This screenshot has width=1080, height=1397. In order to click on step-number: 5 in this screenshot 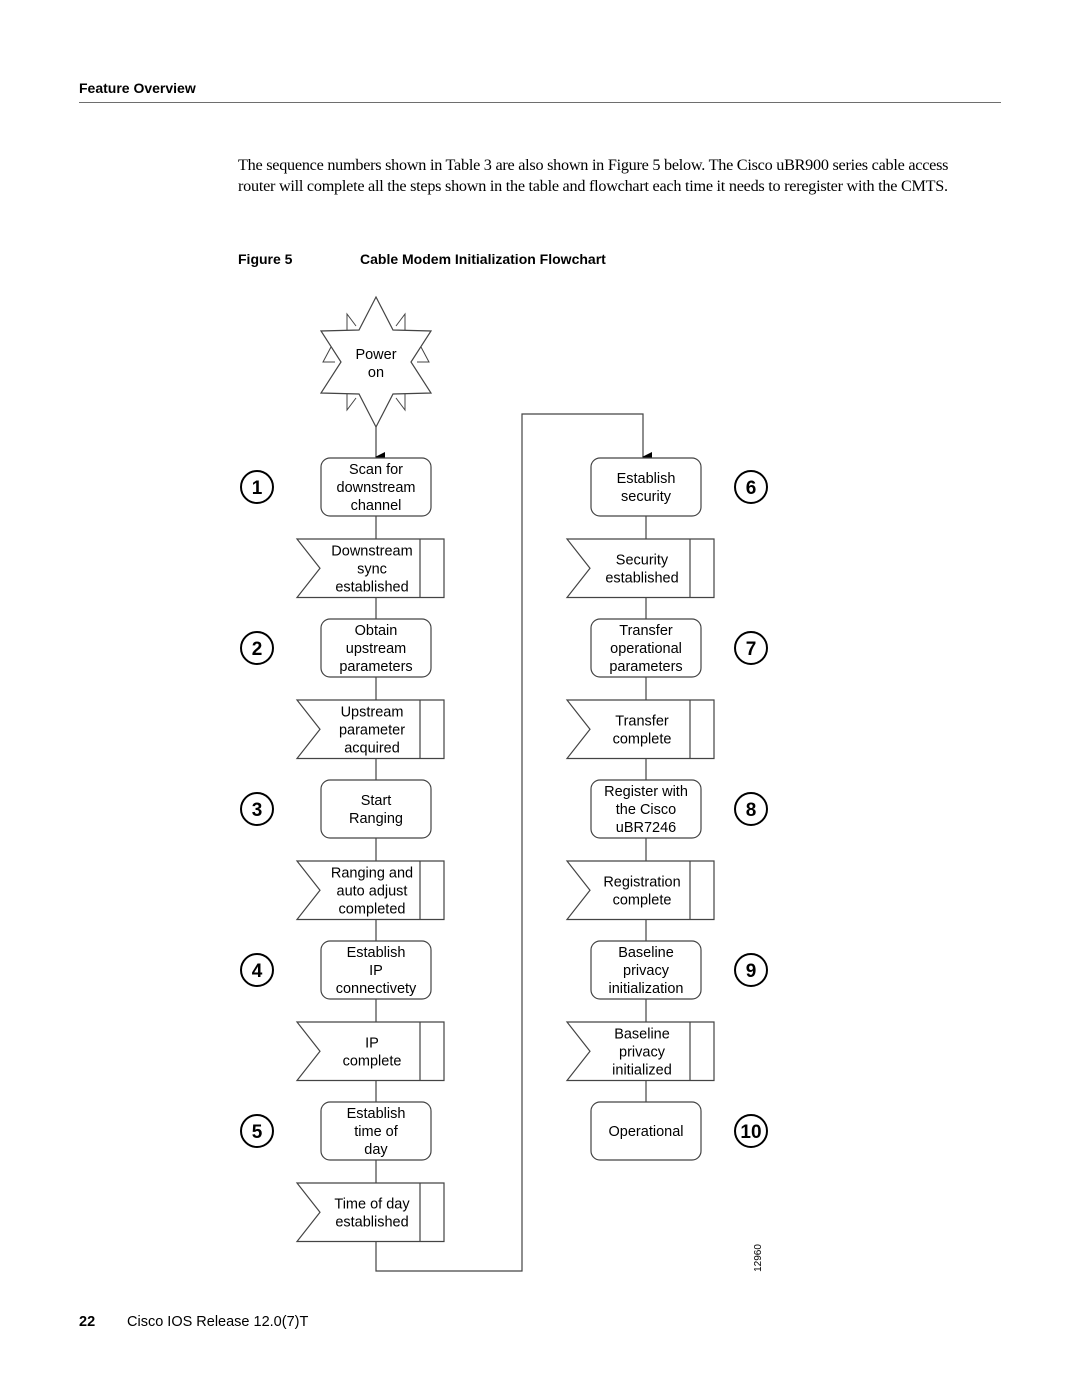, I will do `click(257, 1132)`.